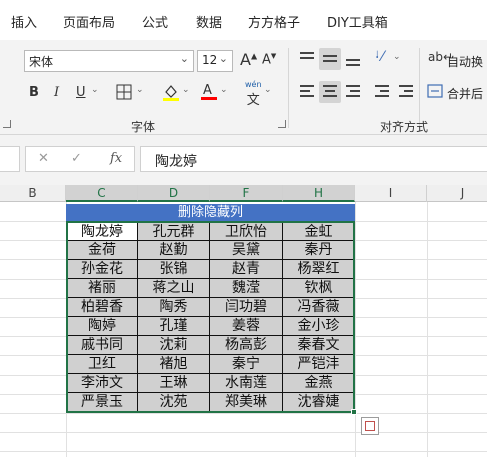 This screenshot has width=487, height=457. I want to click on table-cell: 秦丹, so click(319, 250).